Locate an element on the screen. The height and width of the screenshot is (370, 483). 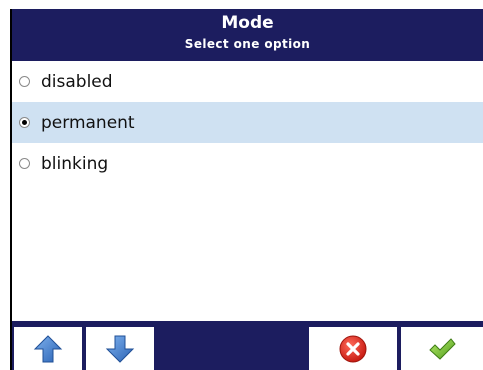
option-blinking: blinking is located at coordinates (247, 163).